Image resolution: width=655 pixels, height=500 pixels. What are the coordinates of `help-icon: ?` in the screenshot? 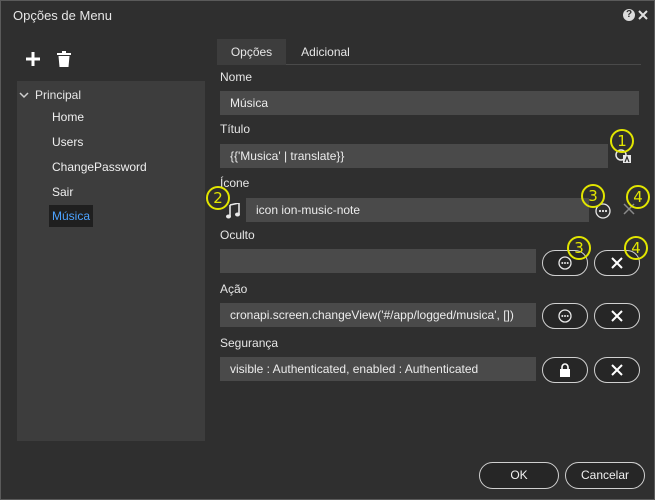 It's located at (629, 15).